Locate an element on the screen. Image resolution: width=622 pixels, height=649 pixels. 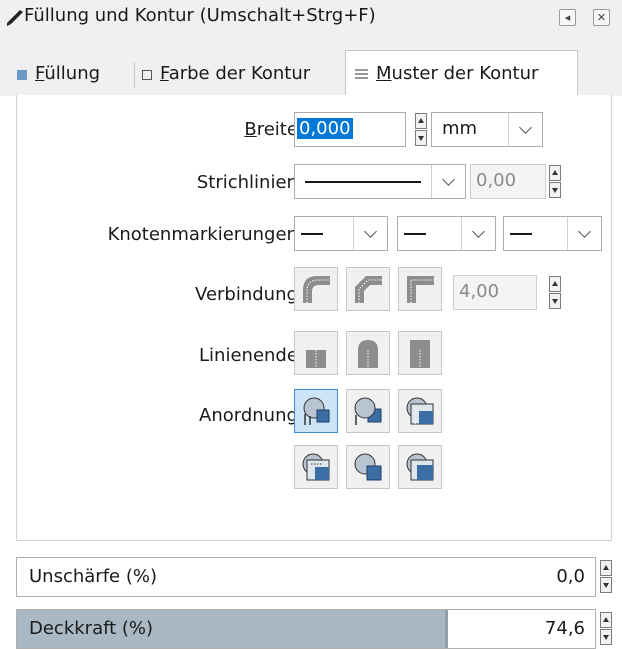
miter-limit-input: 4,00 is located at coordinates (495, 292).